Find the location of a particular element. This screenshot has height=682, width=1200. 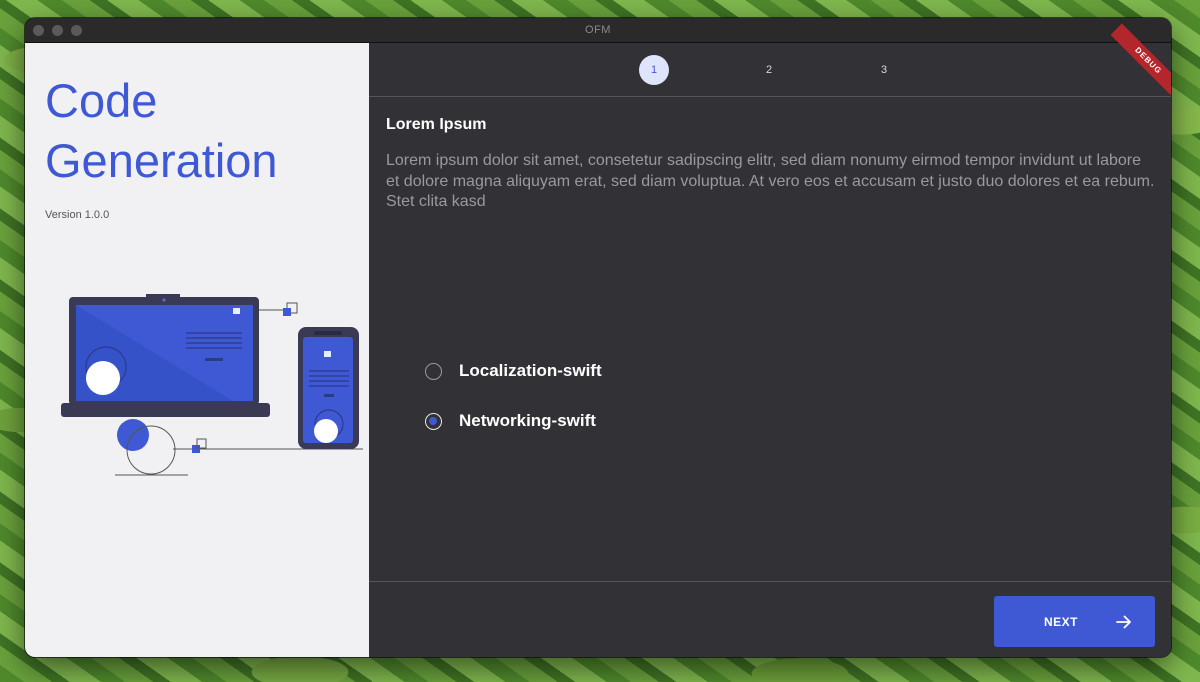

step-2: 2 is located at coordinates (769, 70).